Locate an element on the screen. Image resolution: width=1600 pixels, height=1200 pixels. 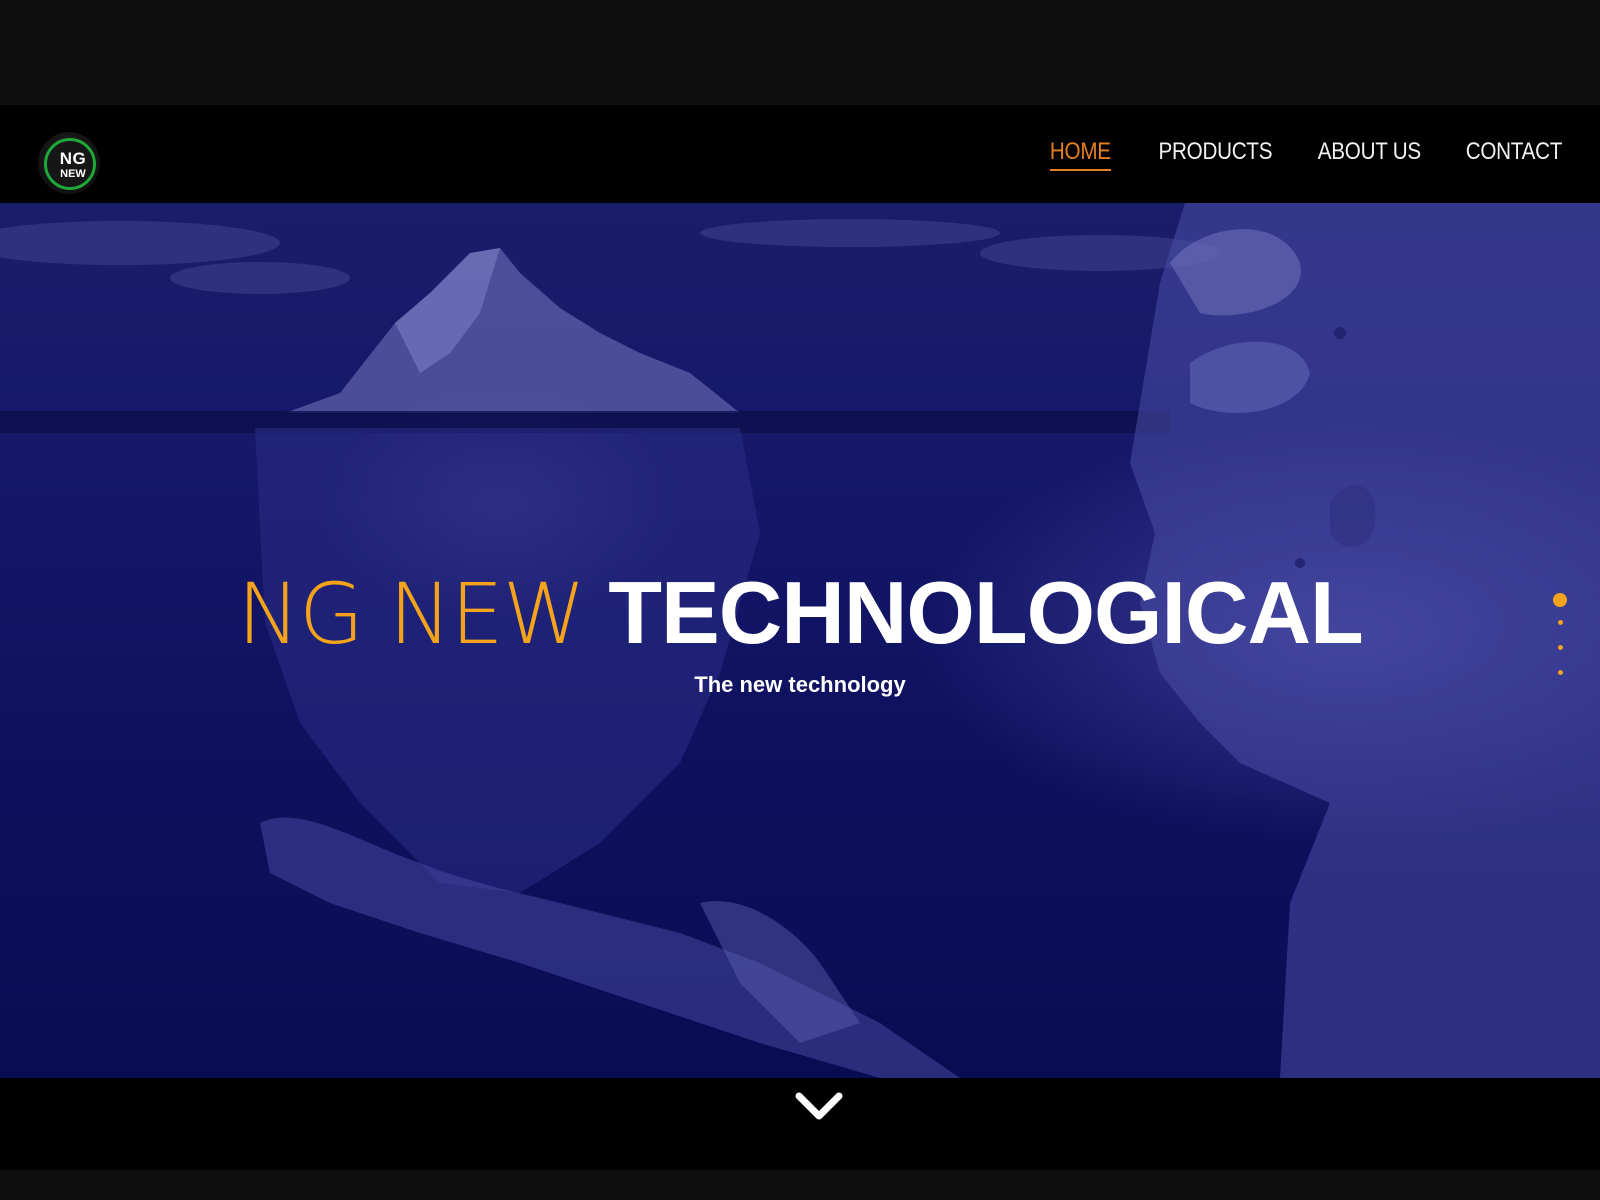
hero-subtitle: The new technology is located at coordinates (800, 684).